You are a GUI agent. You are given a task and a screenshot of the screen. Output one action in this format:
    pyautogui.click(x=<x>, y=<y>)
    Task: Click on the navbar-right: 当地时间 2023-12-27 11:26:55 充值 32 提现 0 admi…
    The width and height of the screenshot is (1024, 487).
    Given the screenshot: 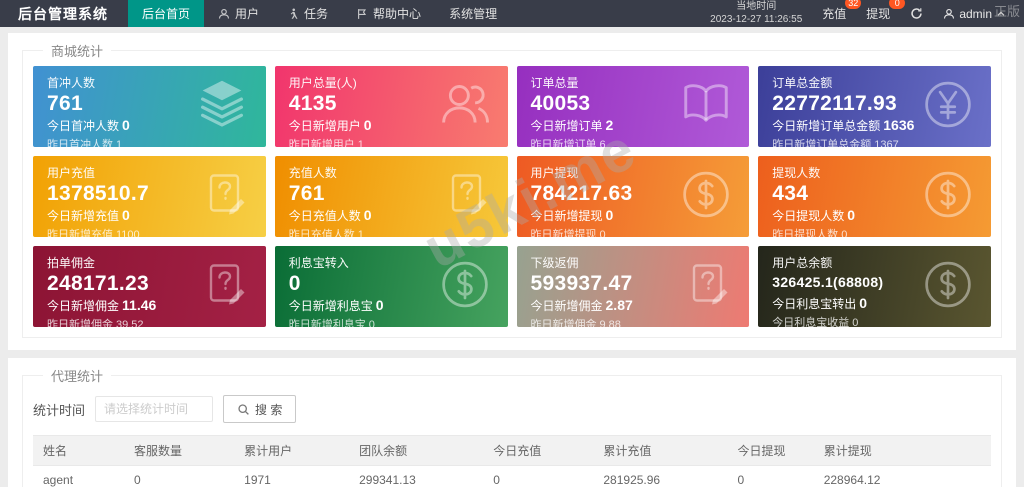 What is the action you would take?
    pyautogui.click(x=867, y=13)
    